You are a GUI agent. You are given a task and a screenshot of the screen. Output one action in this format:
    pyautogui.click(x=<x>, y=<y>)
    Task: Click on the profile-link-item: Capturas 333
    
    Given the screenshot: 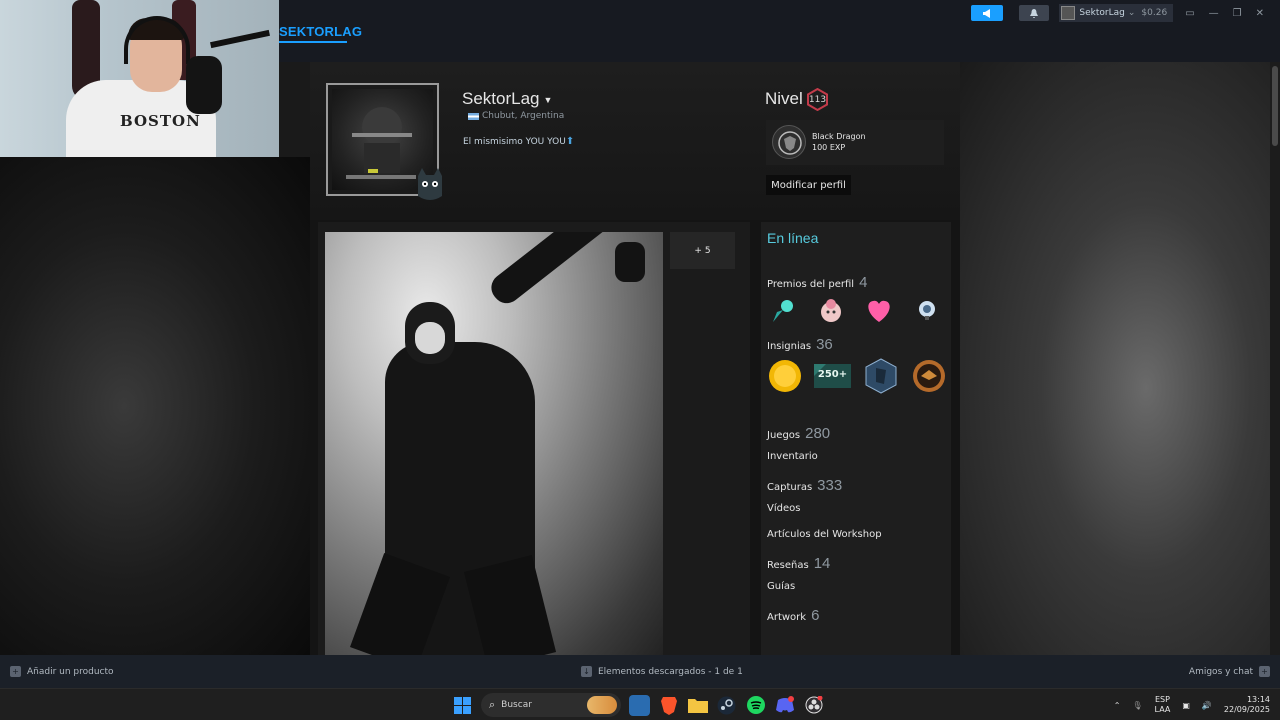 What is the action you would take?
    pyautogui.click(x=804, y=485)
    